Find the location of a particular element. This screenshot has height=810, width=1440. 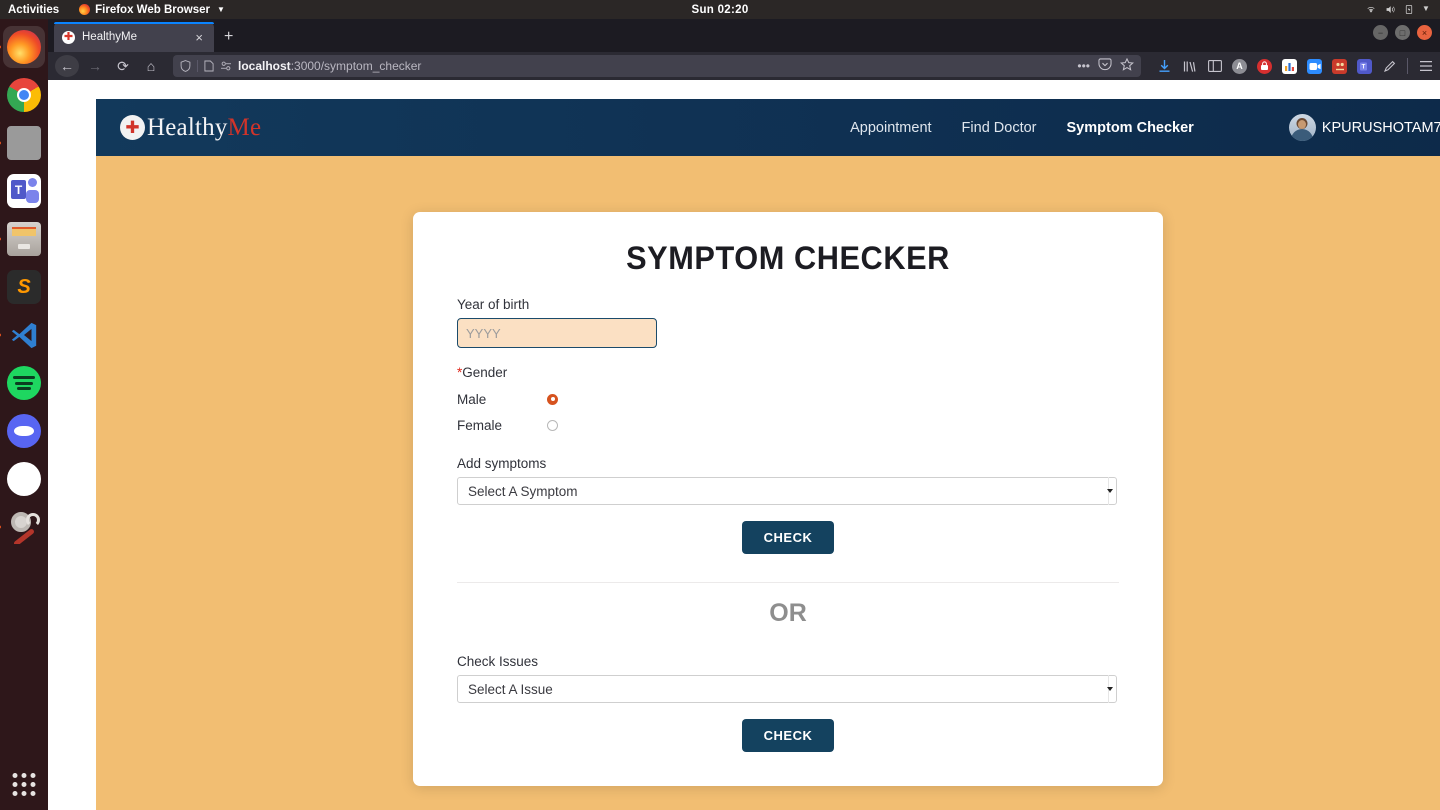

page-title: SYMPTOM CHECKER is located at coordinates (788, 258).